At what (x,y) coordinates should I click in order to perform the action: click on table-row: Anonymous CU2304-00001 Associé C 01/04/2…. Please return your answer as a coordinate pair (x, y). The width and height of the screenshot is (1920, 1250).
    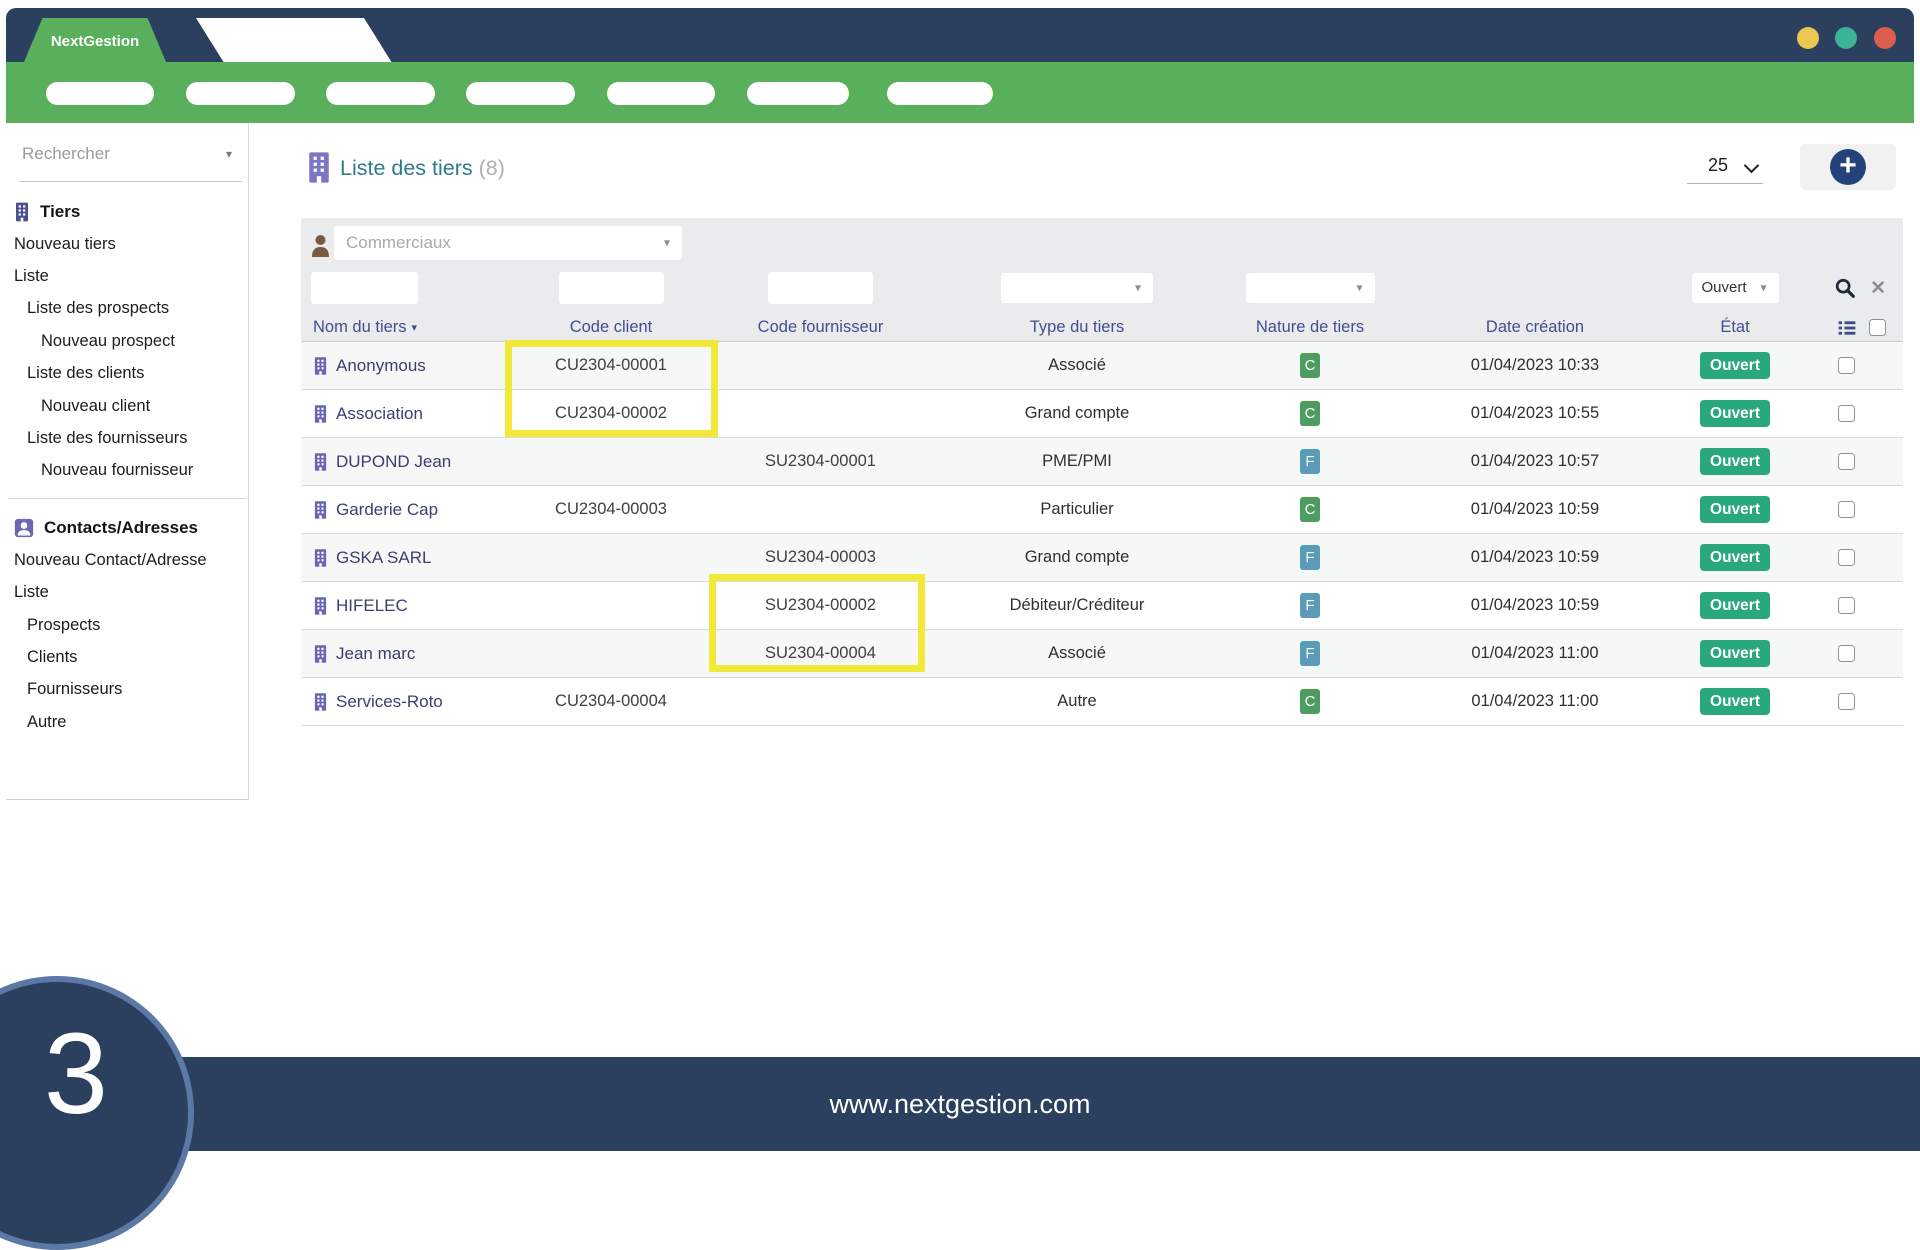
    Looking at the image, I should click on (1102, 366).